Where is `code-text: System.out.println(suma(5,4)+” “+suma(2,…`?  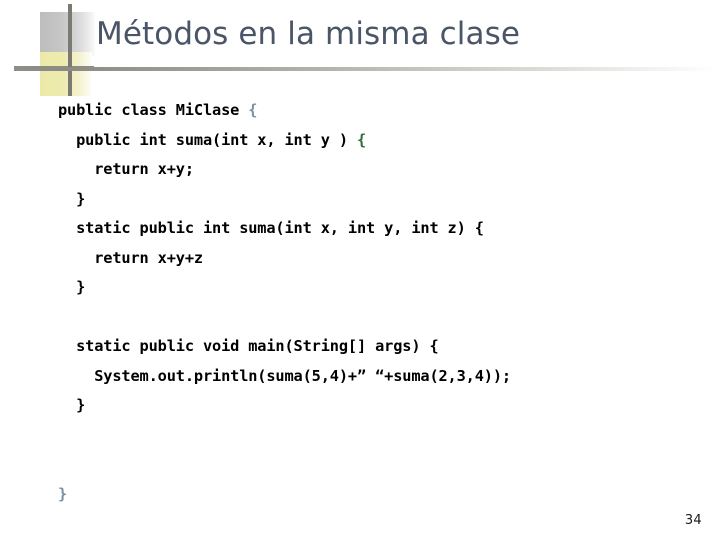 code-text: System.out.println(suma(5,4)+” “+suma(2,… is located at coordinates (284, 375).